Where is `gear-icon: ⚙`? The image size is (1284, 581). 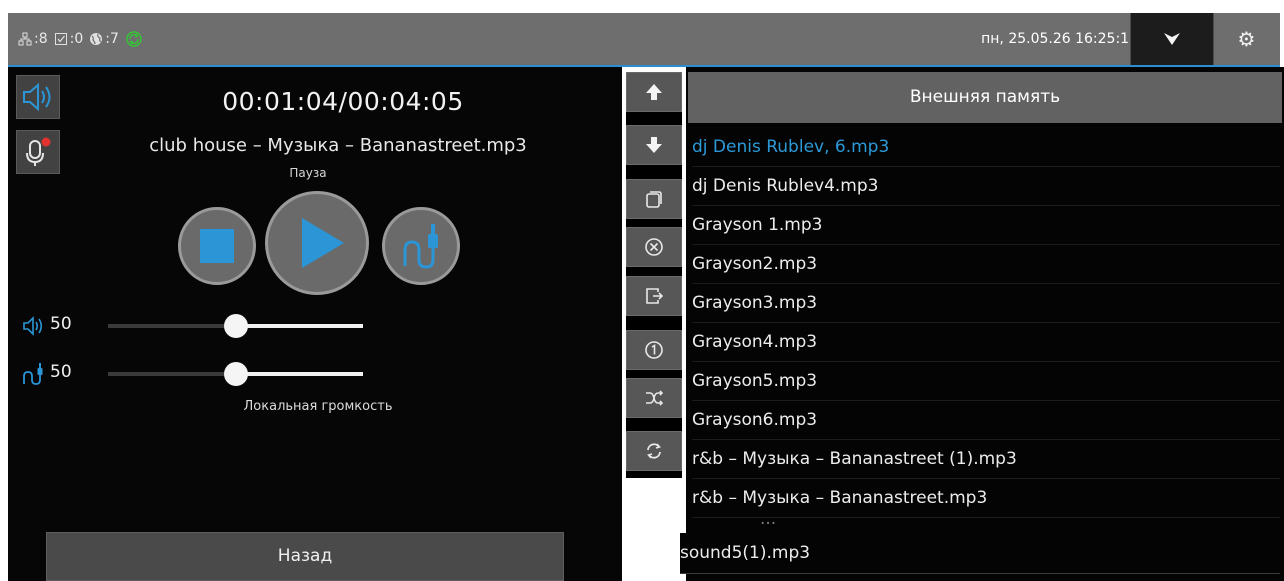 gear-icon: ⚙ is located at coordinates (1246, 39).